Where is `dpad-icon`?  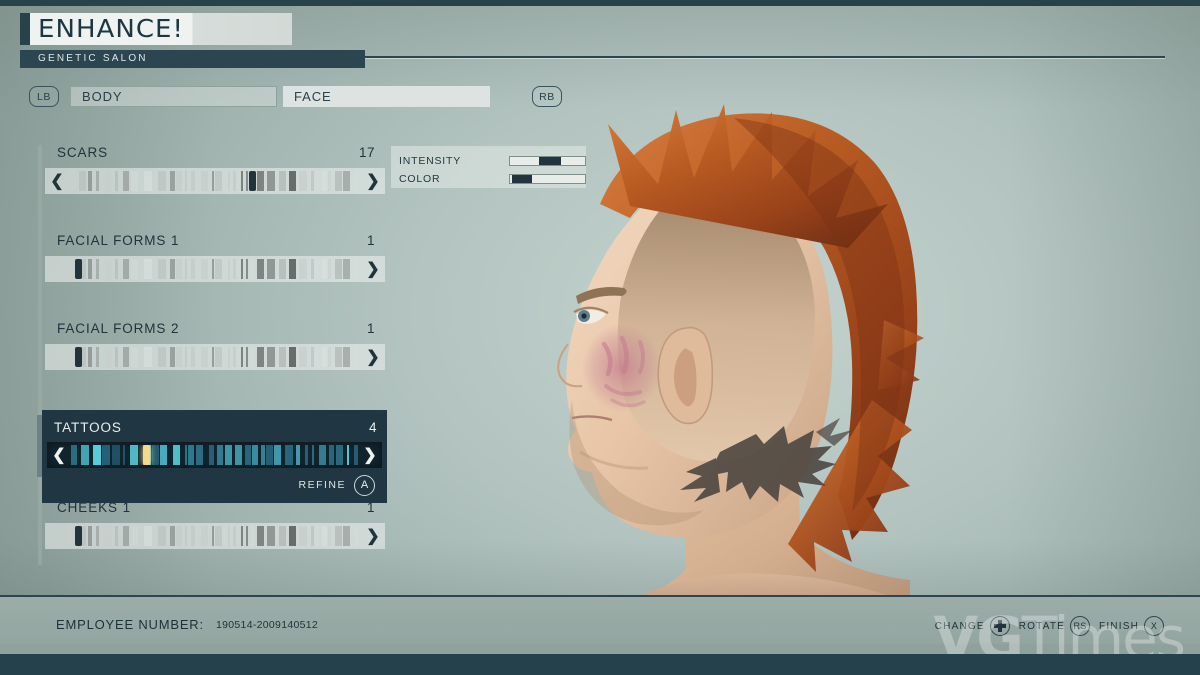 dpad-icon is located at coordinates (999, 626).